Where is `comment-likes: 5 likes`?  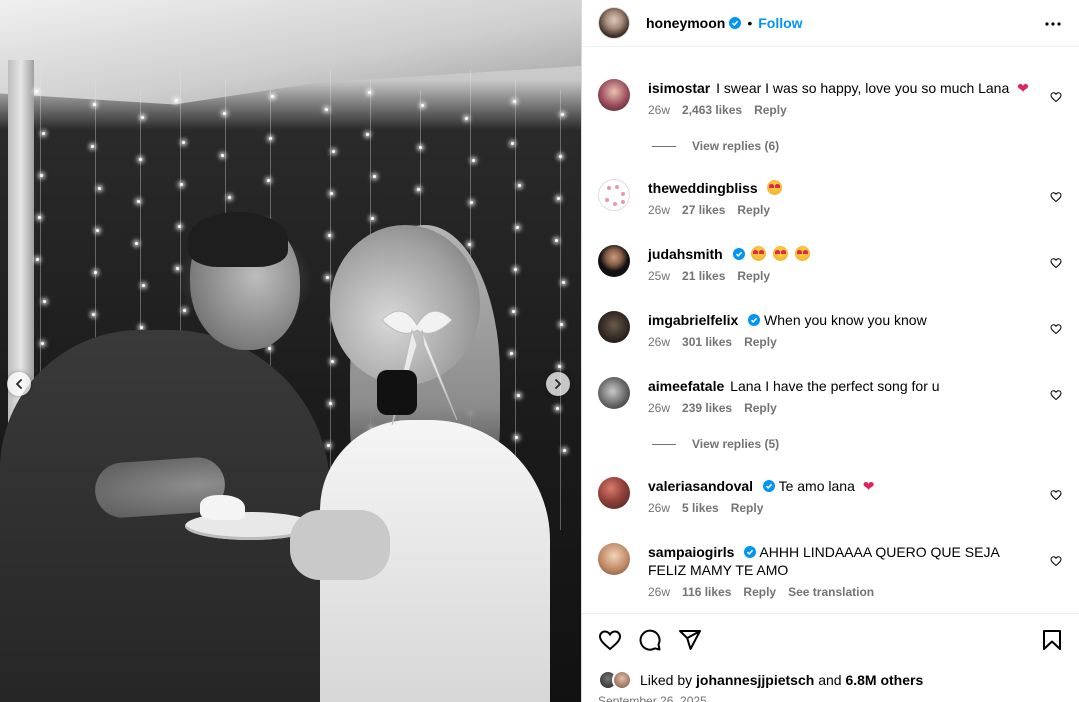 comment-likes: 5 likes is located at coordinates (700, 508).